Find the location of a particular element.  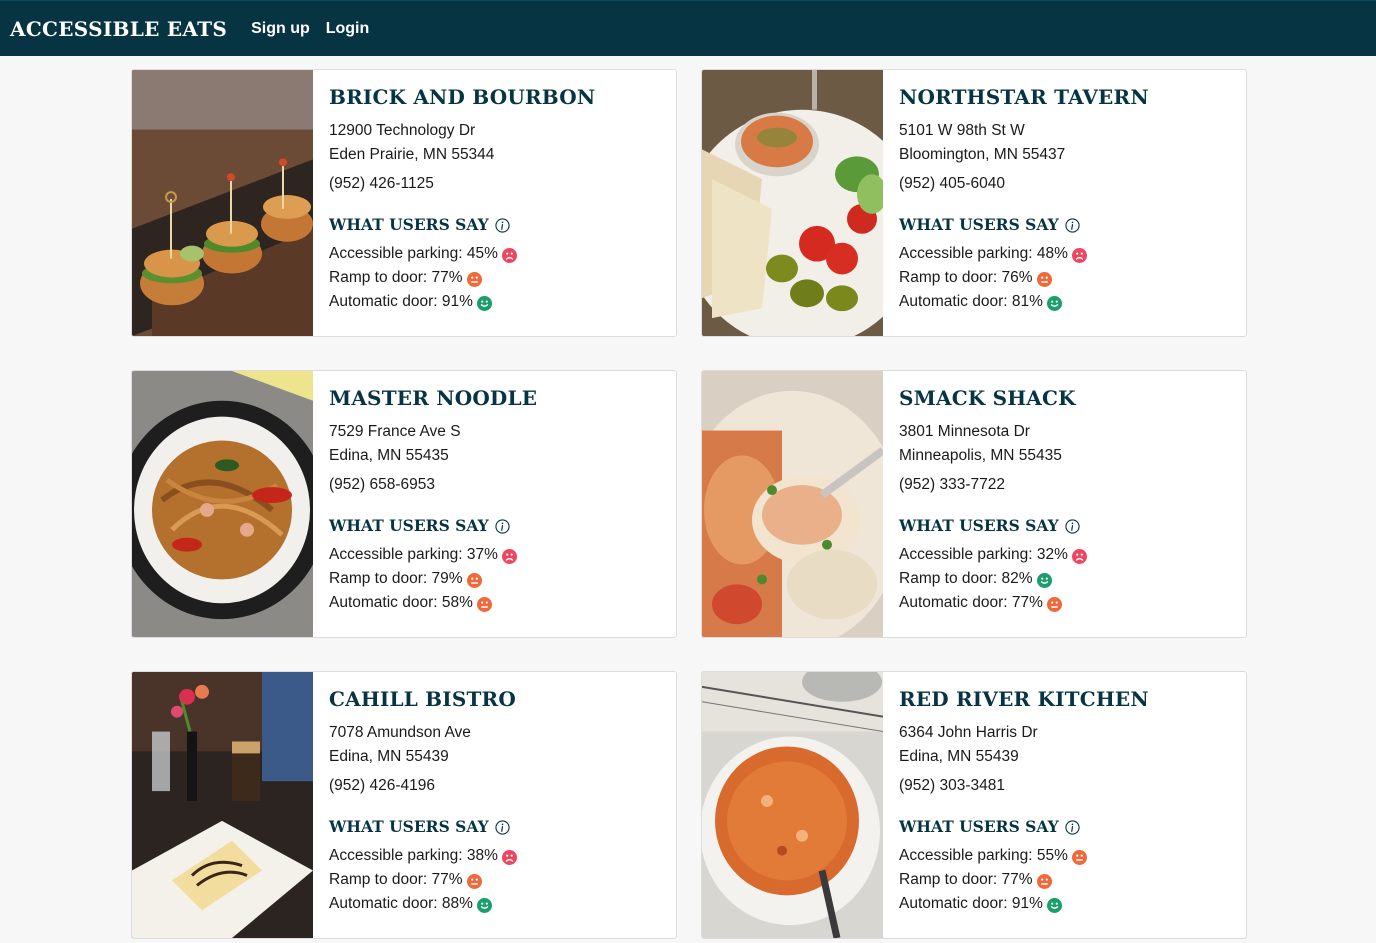

restaurant-name: CAHILL BISTRO is located at coordinates (494, 699).